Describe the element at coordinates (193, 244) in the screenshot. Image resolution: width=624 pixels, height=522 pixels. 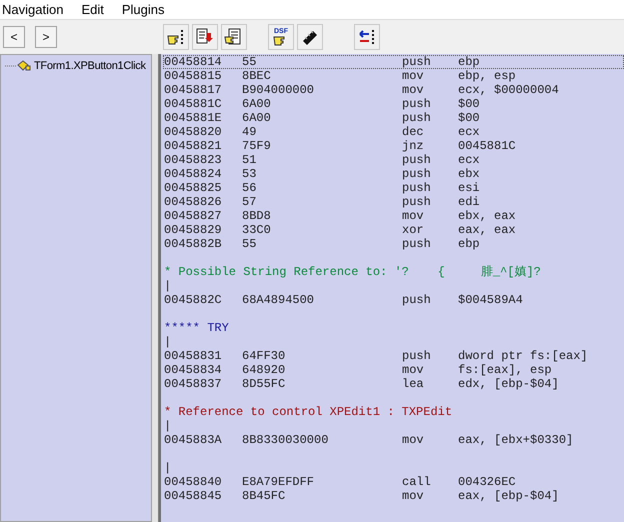
I see `address-cell-text: 0045882B` at that location.